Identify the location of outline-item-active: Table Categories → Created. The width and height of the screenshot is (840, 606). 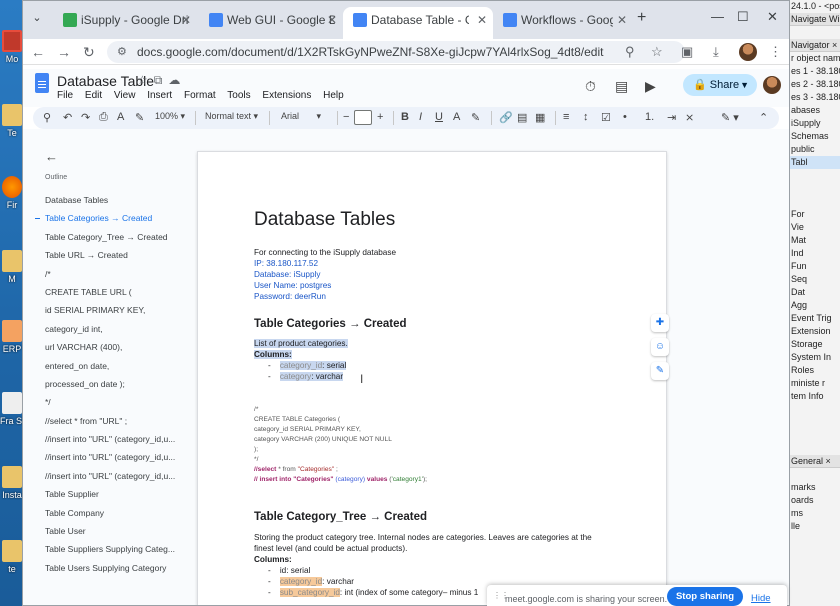
(108, 218).